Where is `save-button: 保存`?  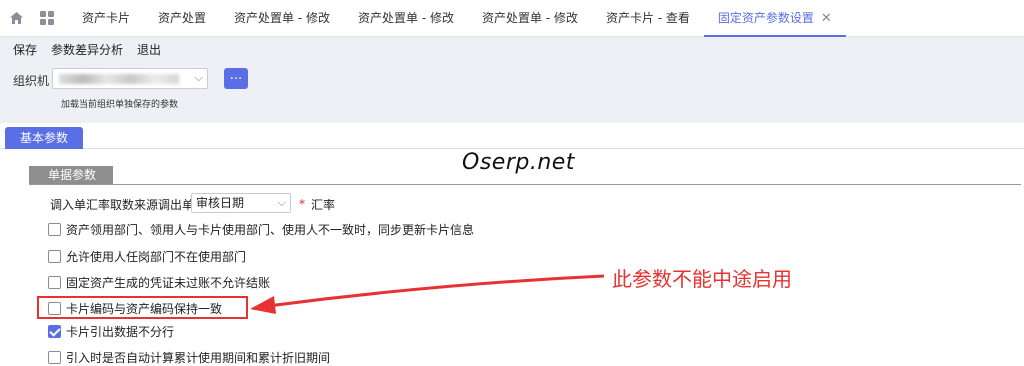 save-button: 保存 is located at coordinates (25, 49).